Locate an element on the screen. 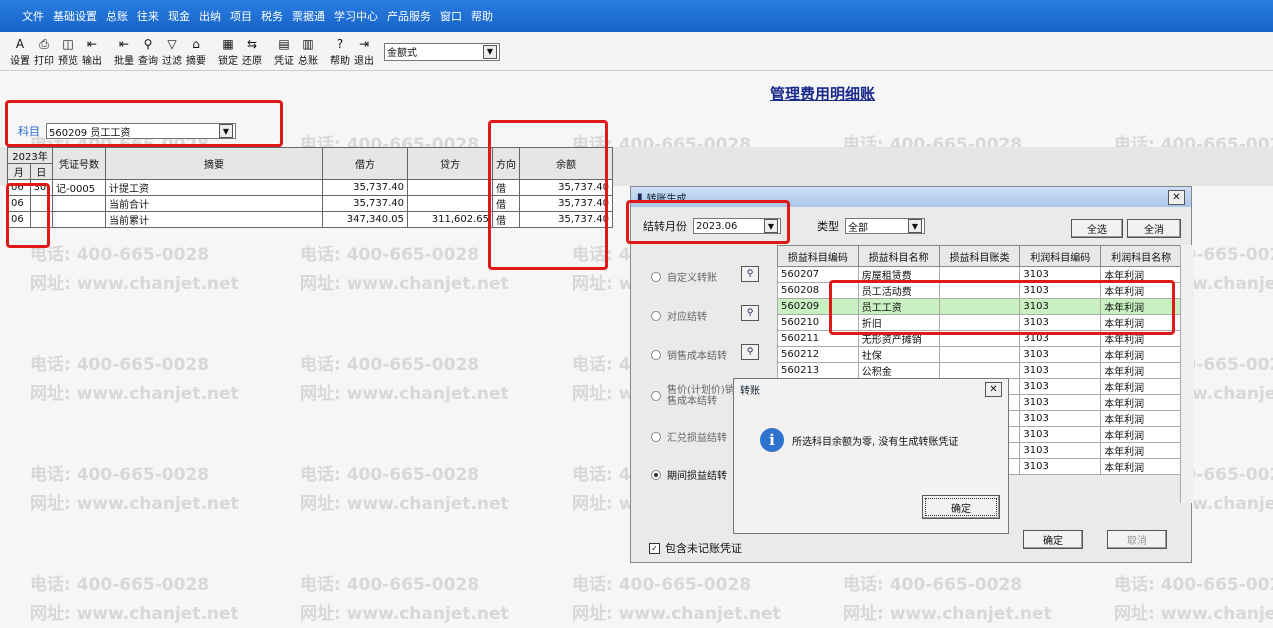  menu-item: 项目 is located at coordinates (241, 16).